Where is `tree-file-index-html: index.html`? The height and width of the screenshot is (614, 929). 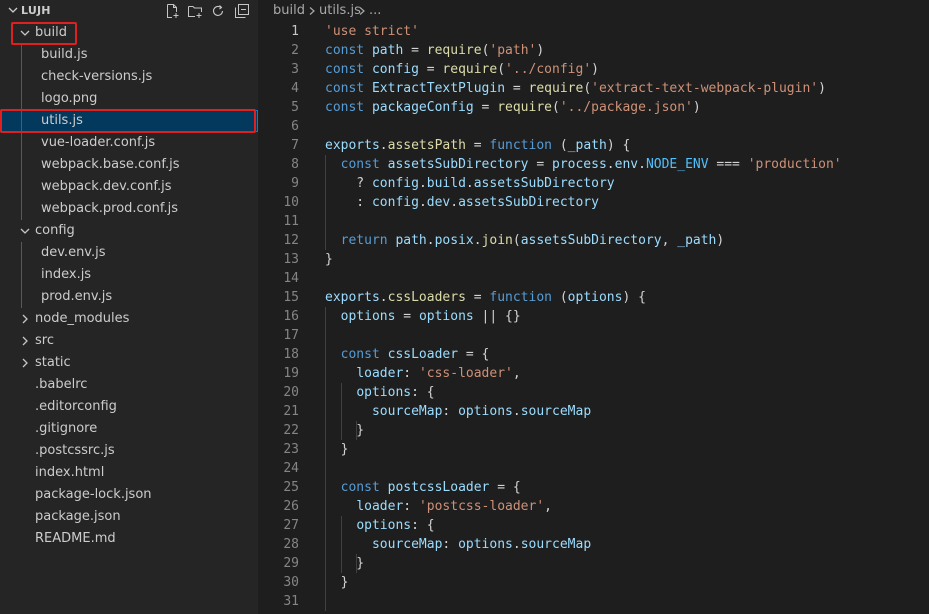 tree-file-index-html: index.html is located at coordinates (129, 473).